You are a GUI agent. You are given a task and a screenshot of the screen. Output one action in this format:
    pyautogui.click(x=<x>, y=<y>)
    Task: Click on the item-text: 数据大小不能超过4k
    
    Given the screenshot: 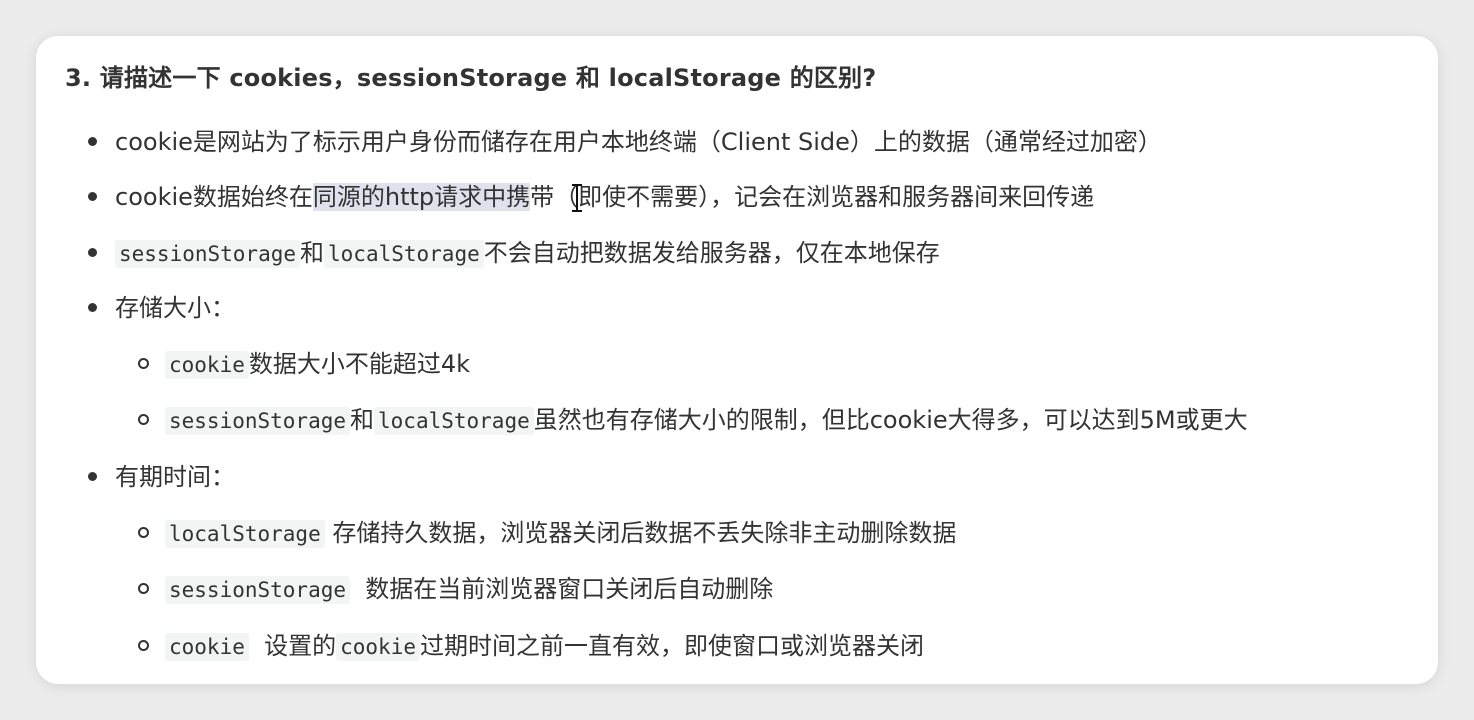 What is the action you would take?
    pyautogui.click(x=359, y=364)
    